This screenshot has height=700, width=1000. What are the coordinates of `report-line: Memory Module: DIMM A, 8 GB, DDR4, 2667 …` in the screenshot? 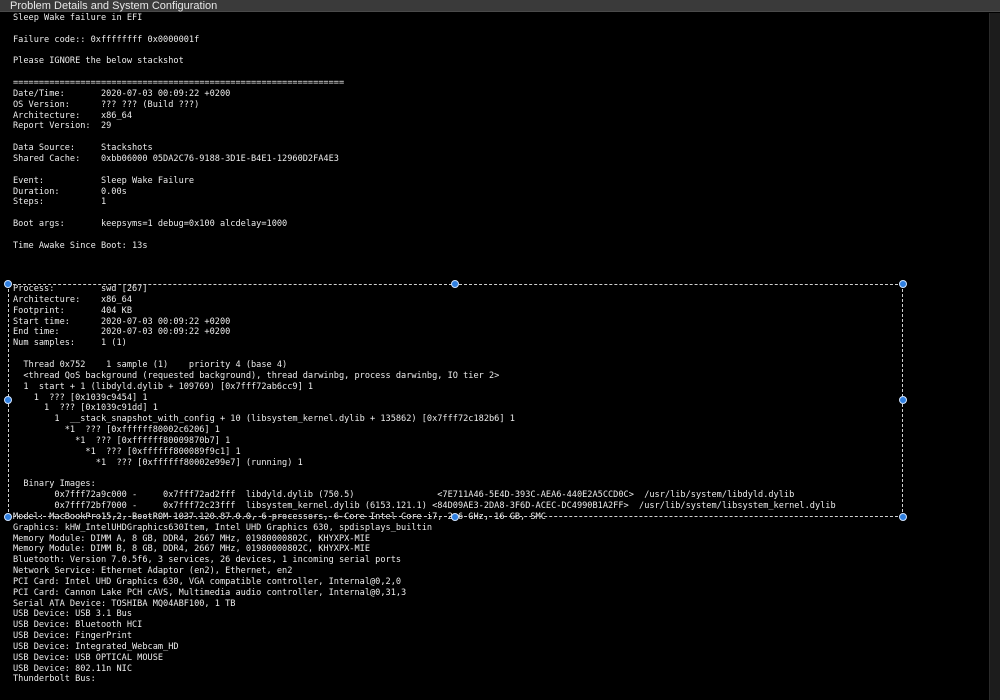 It's located at (191, 538).